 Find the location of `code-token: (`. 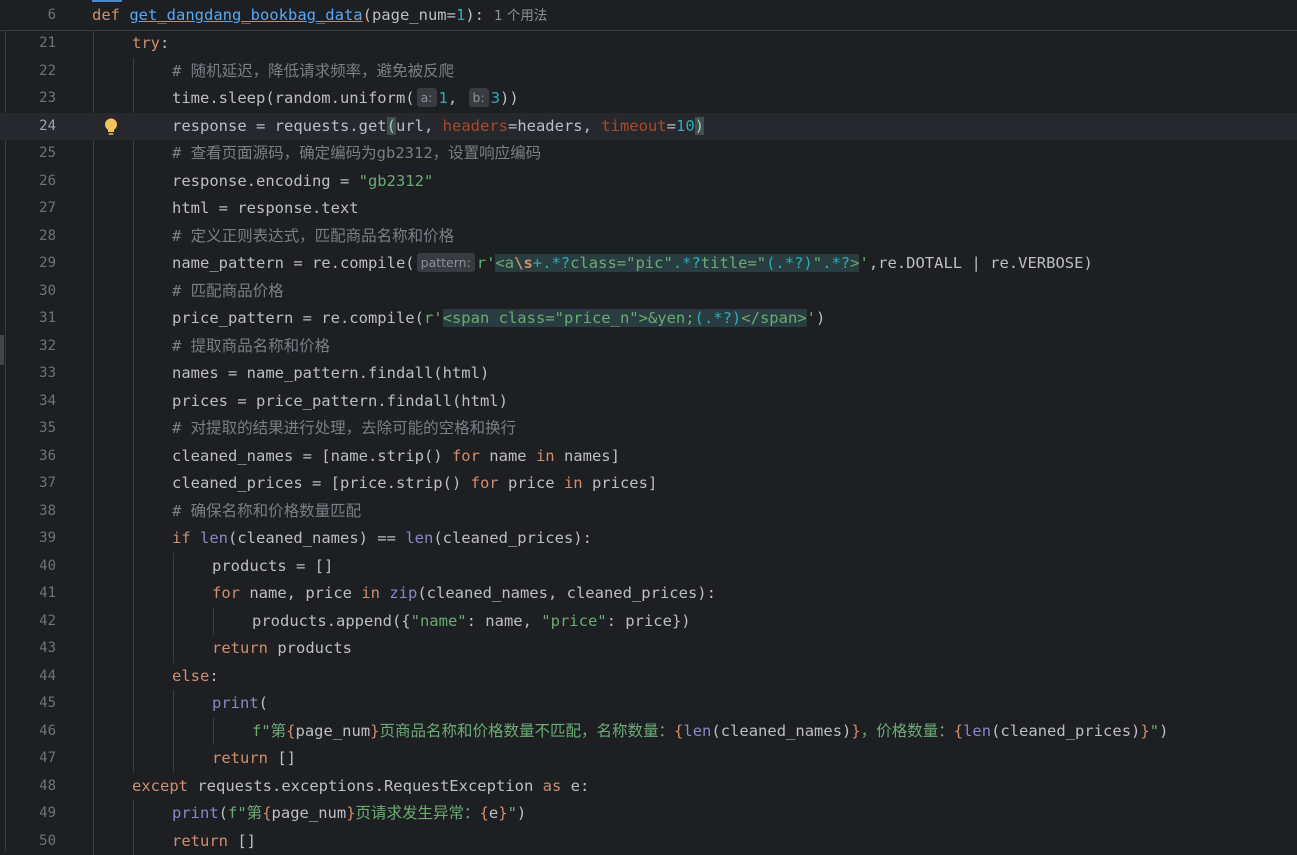

code-token: ( is located at coordinates (391, 126).